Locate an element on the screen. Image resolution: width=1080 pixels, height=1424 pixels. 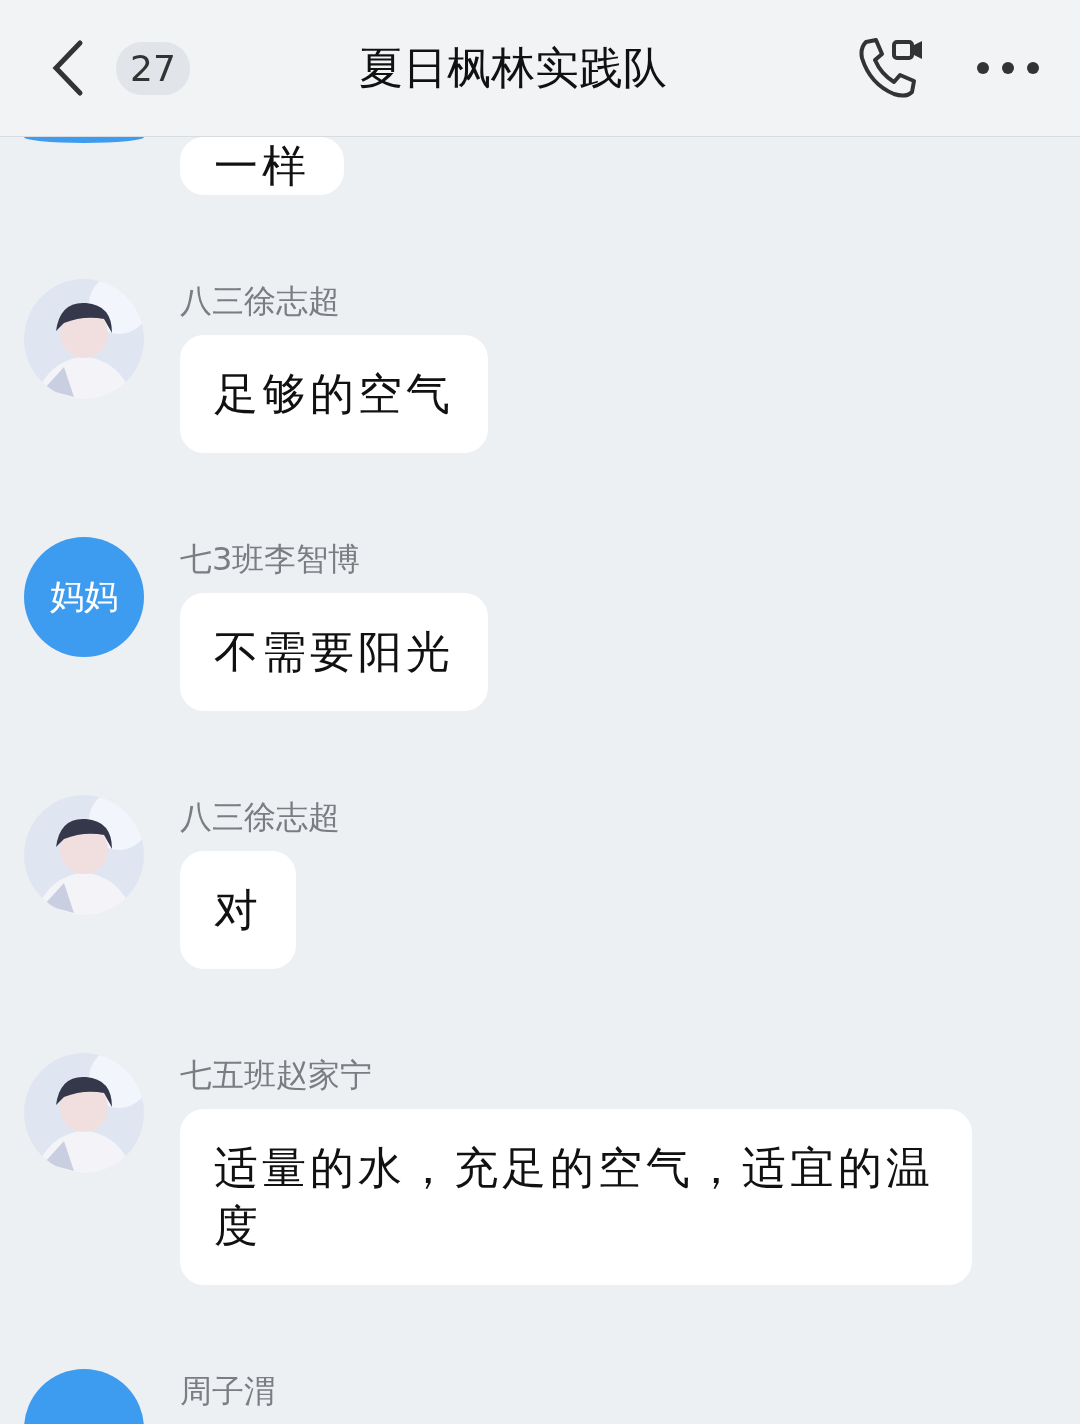
unread-count-badge: 27 is located at coordinates (153, 68).